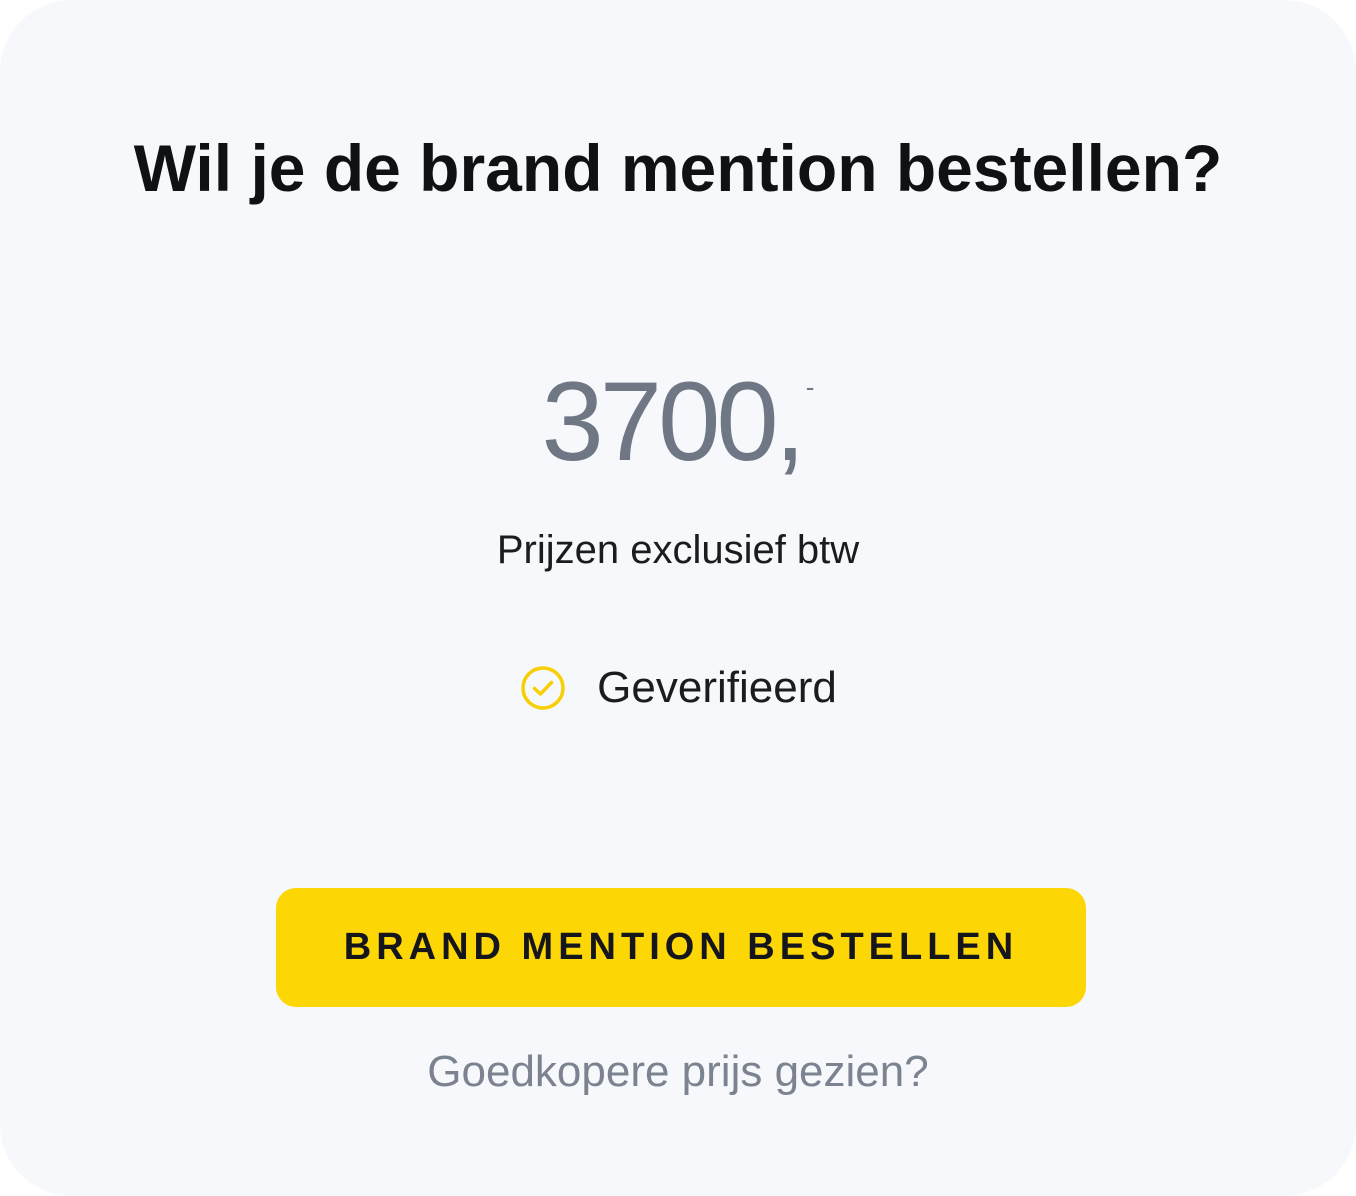  I want to click on card-title: Wil je de brand mention bestellen?, so click(678, 168).